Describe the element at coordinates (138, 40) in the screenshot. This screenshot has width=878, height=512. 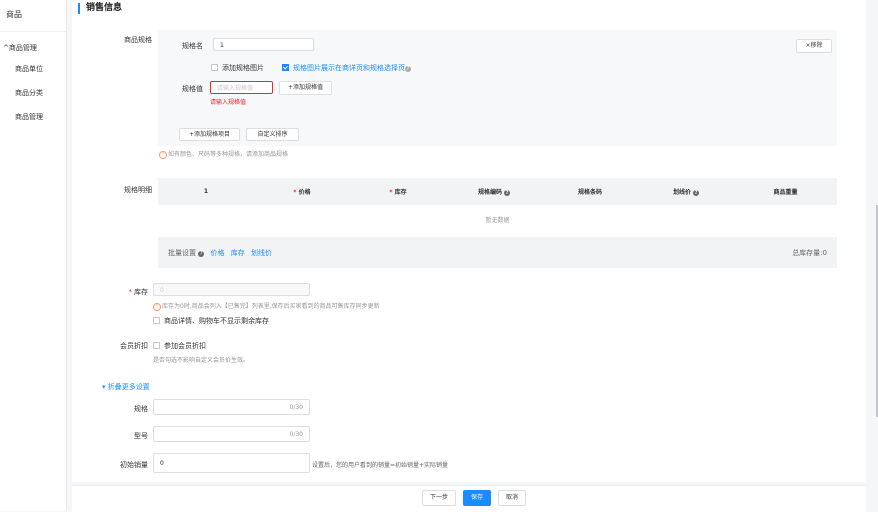
I see `spec-label: 商品规格` at that location.